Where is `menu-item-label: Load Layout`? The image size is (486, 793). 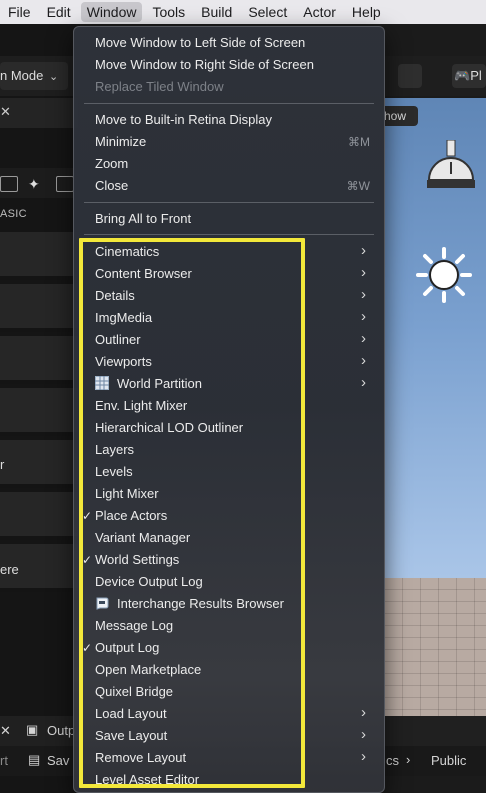
menu-item-label: Load Layout is located at coordinates (131, 713).